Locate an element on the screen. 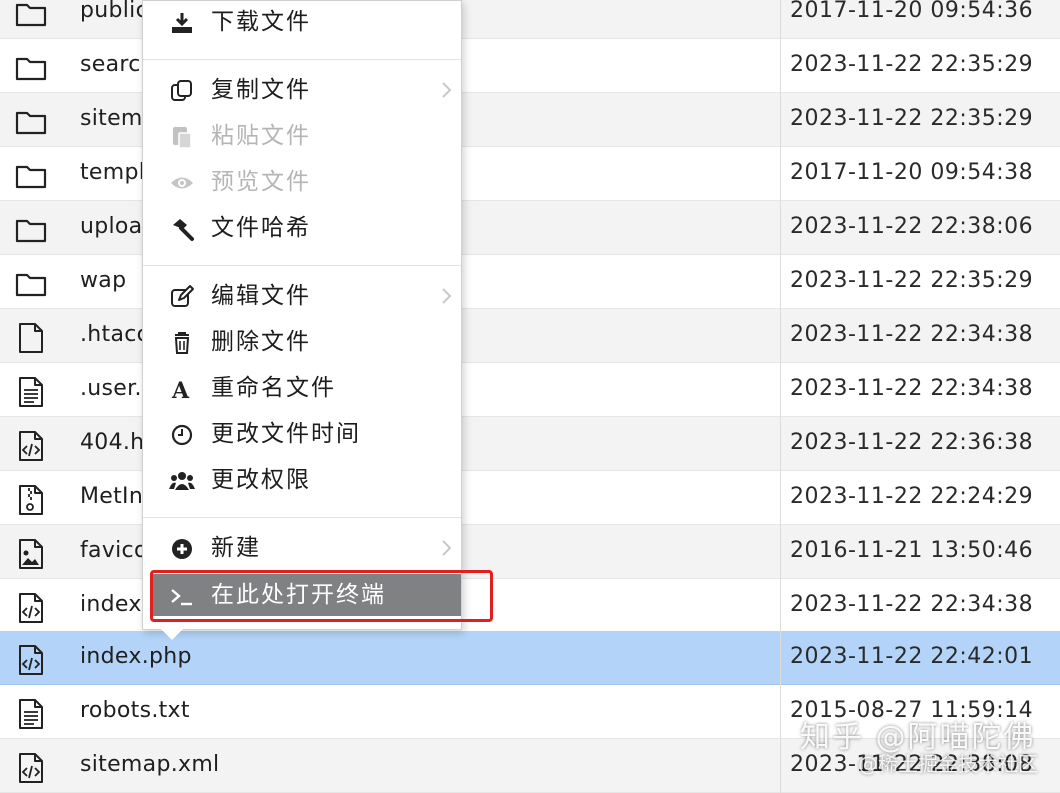 The height and width of the screenshot is (793, 1060). download-icon is located at coordinates (182, 23).